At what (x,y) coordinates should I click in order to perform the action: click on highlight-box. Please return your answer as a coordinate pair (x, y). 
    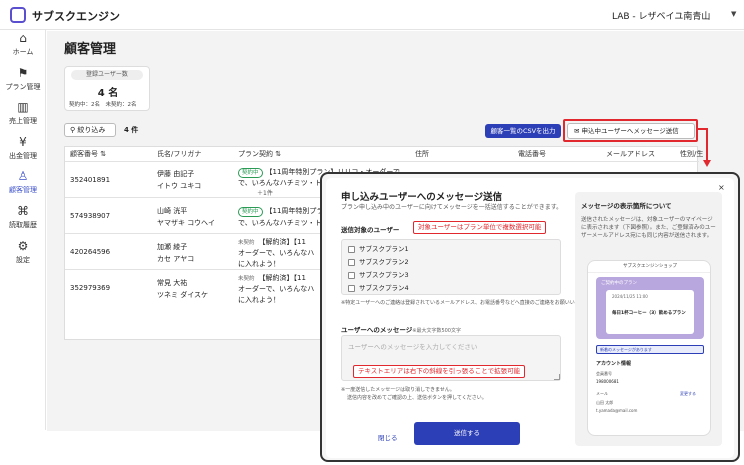
    Looking at the image, I should click on (630, 130).